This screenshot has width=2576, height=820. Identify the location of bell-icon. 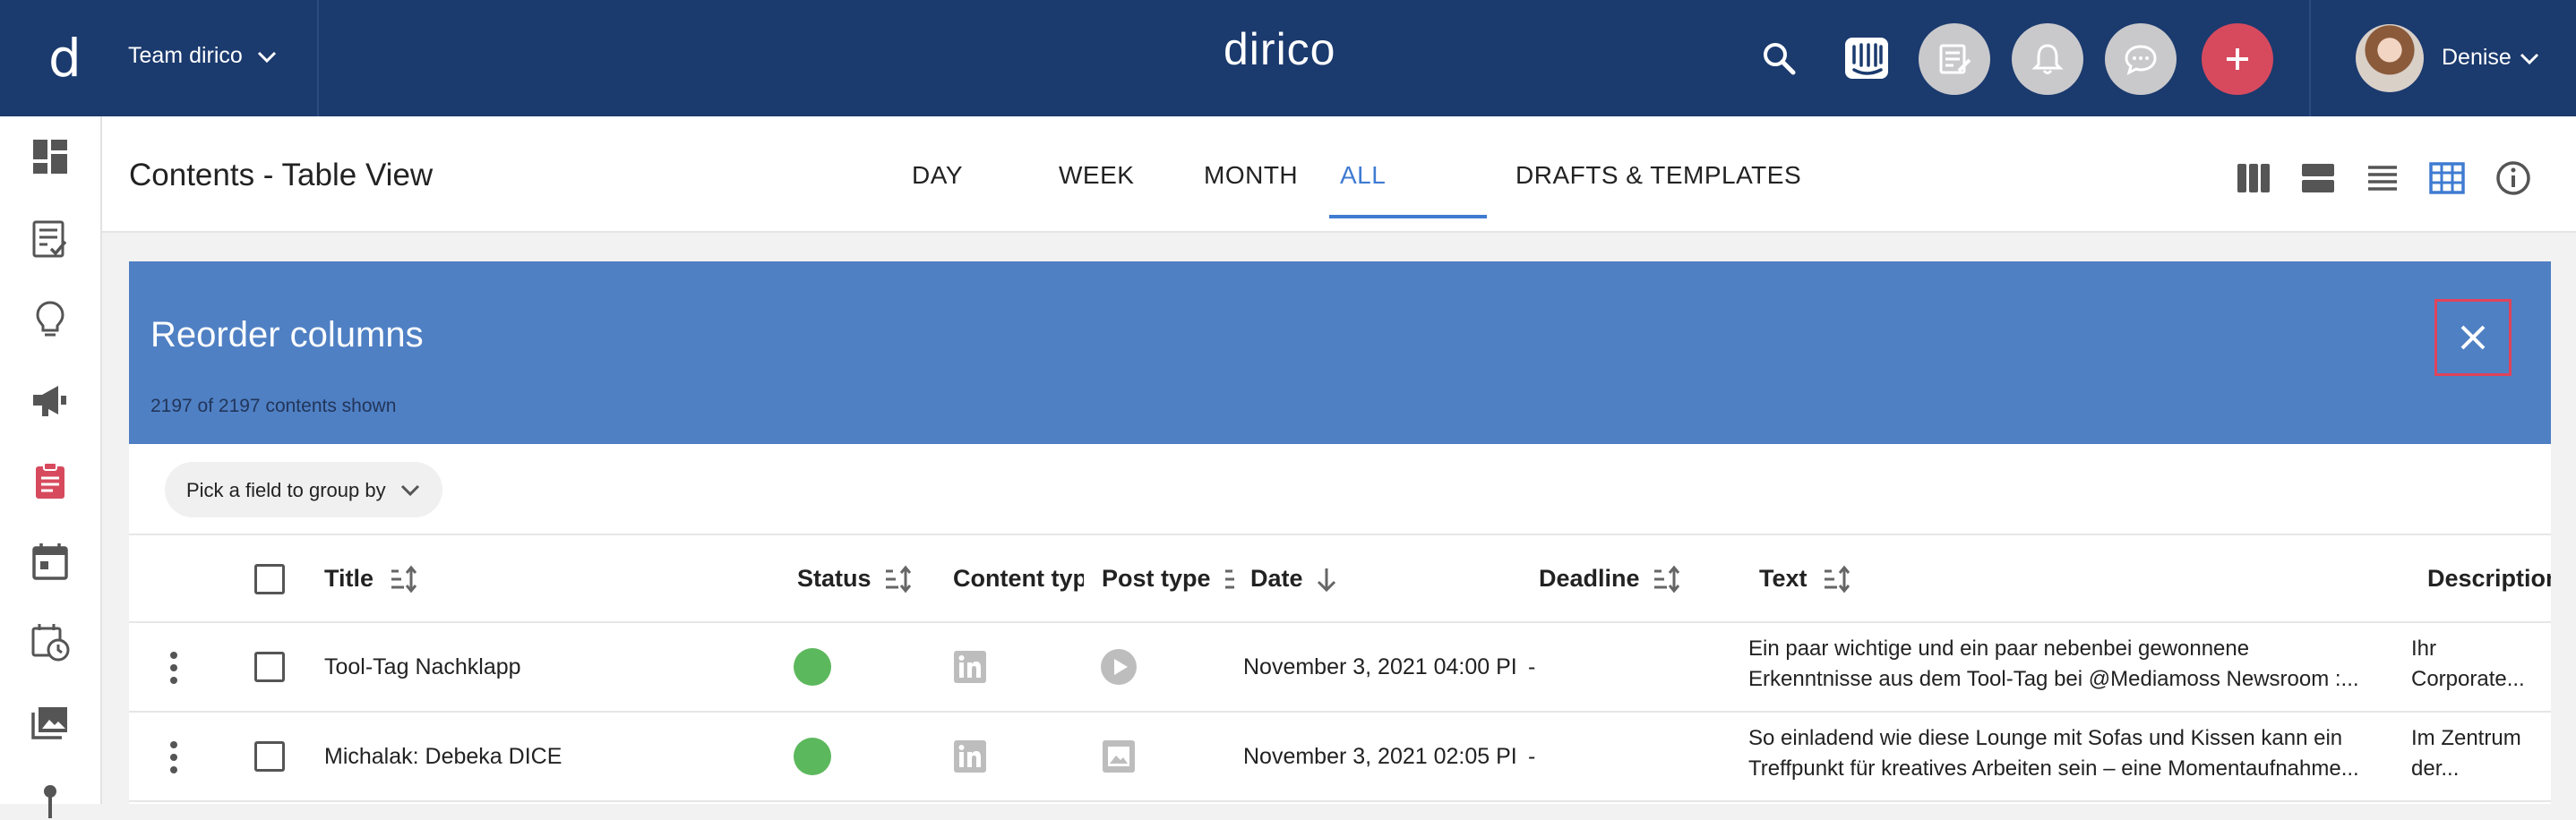
(2047, 59).